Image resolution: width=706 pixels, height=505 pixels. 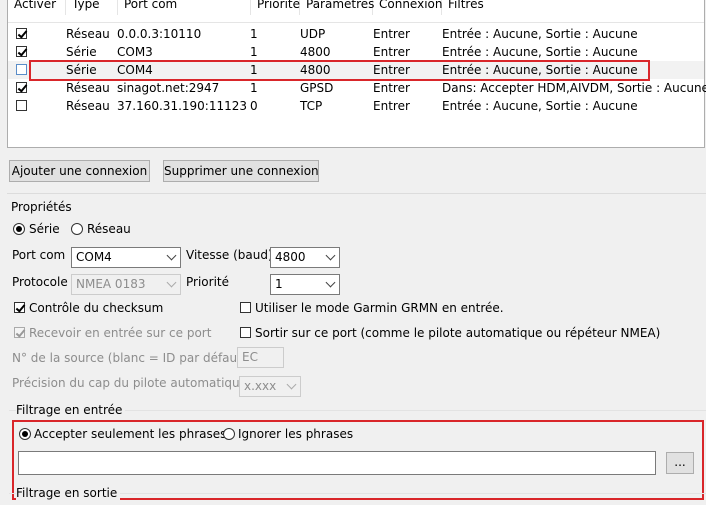 What do you see at coordinates (37, 7) in the screenshot?
I see `column-header-activer: Activer` at bounding box center [37, 7].